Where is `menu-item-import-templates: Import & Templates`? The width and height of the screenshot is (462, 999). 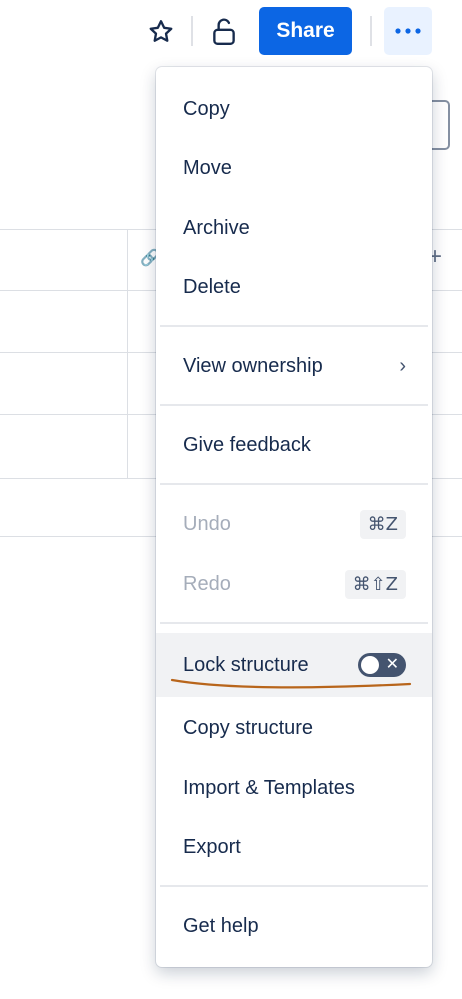 menu-item-import-templates: Import & Templates is located at coordinates (294, 788).